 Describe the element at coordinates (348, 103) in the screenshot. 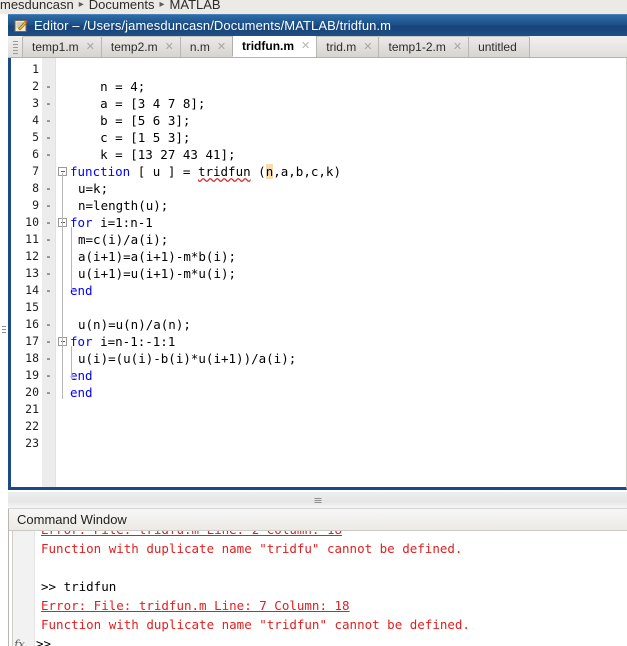

I see `code-line-3: a = [3 4 7 8];` at that location.